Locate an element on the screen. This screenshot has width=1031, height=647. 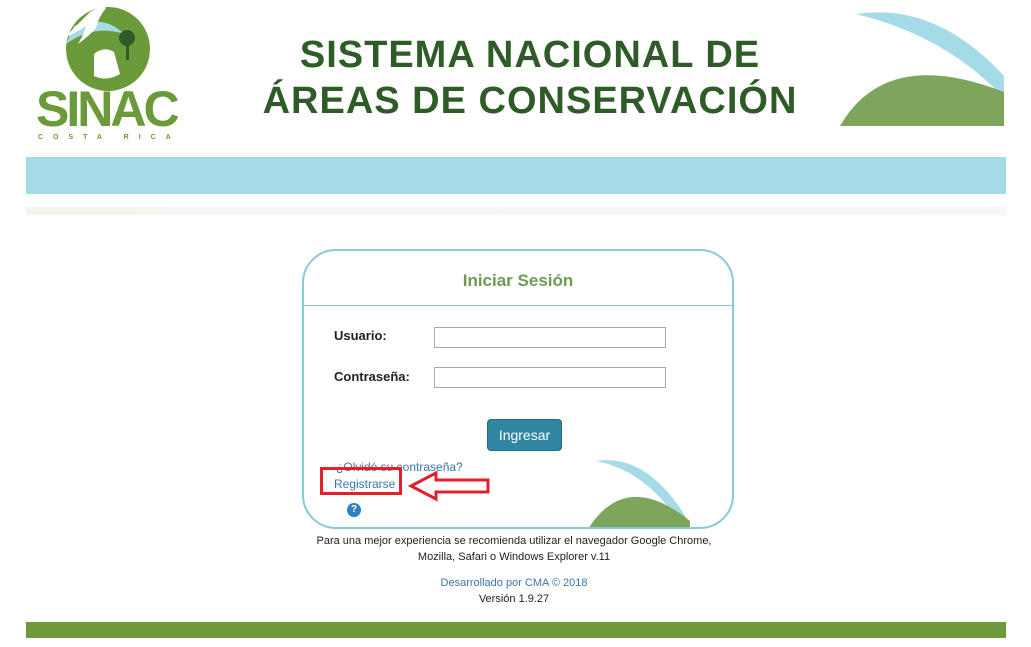
page-title-line-2: ÁREAS DE CONSERVACIÓN is located at coordinates (530, 101).